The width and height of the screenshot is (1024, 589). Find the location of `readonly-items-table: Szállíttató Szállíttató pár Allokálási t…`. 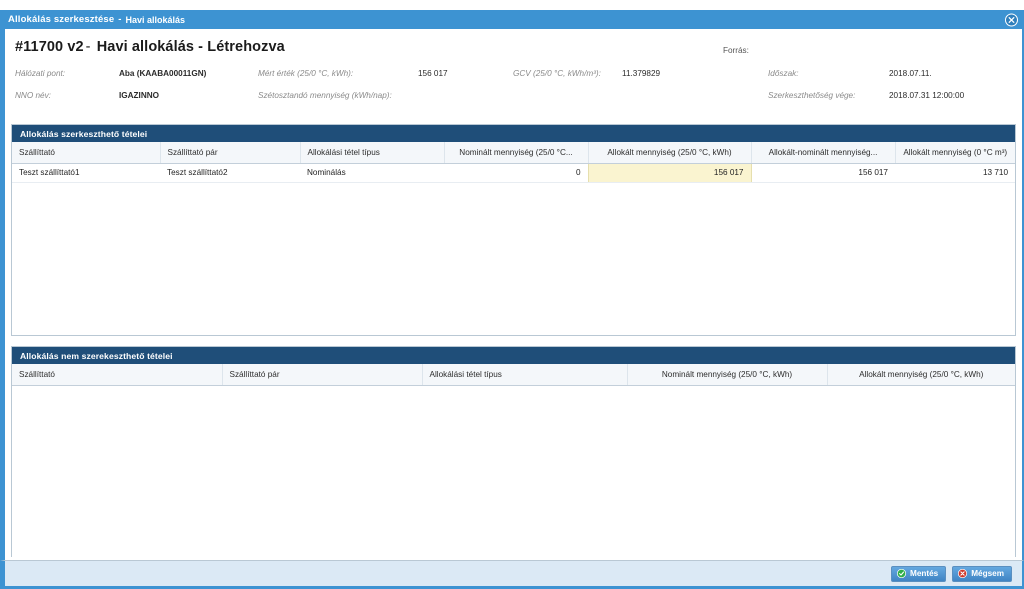

readonly-items-table: Szállíttató Szállíttató pár Allokálási t… is located at coordinates (513, 375).